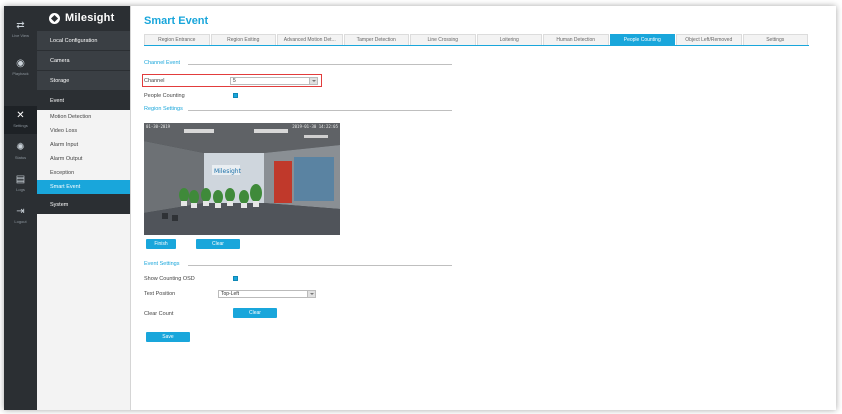 The width and height of the screenshot is (842, 414). Describe the element at coordinates (709, 39) in the screenshot. I see `tab-object-left-removed: Object Left/Removed` at that location.